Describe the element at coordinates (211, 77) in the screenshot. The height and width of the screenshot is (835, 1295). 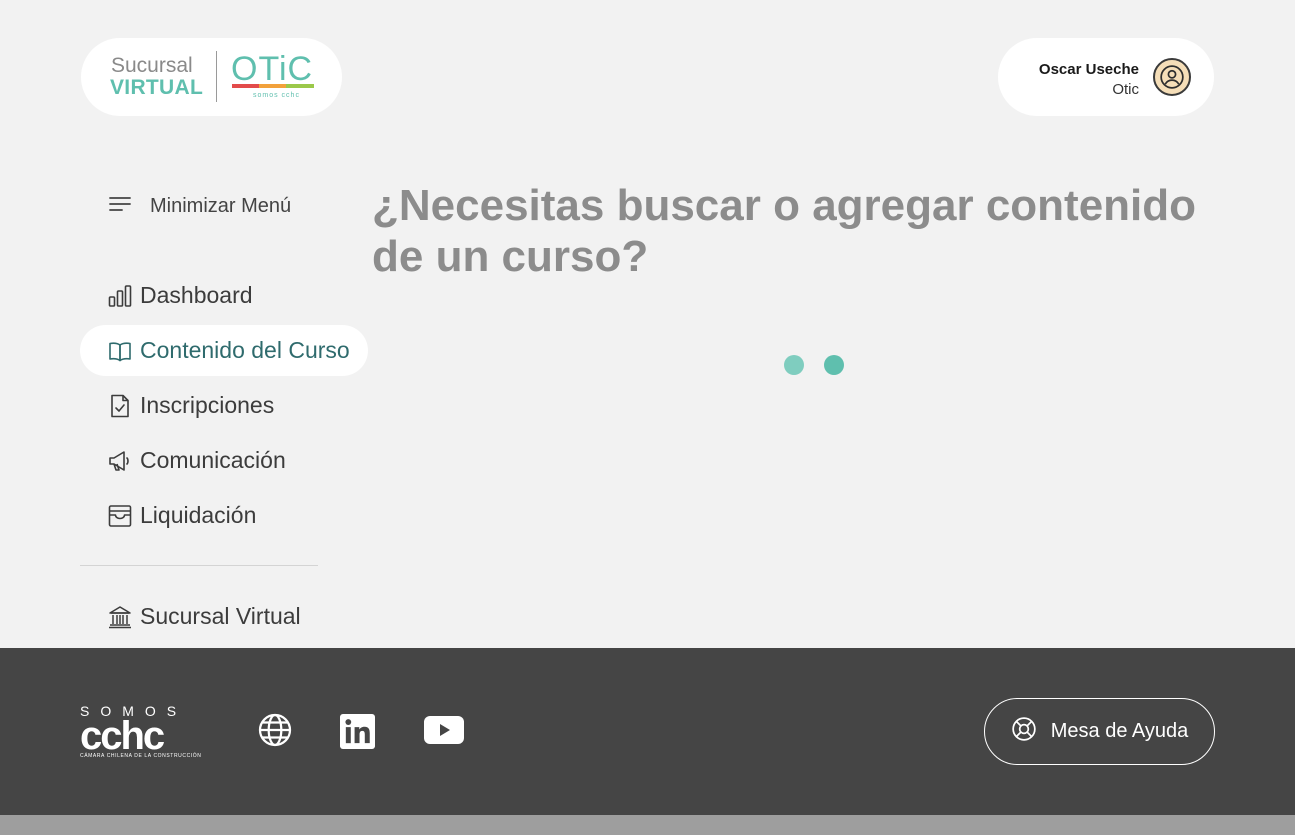
I see `logo: Sucursal VIRTUAL OTiC somos cchc` at that location.